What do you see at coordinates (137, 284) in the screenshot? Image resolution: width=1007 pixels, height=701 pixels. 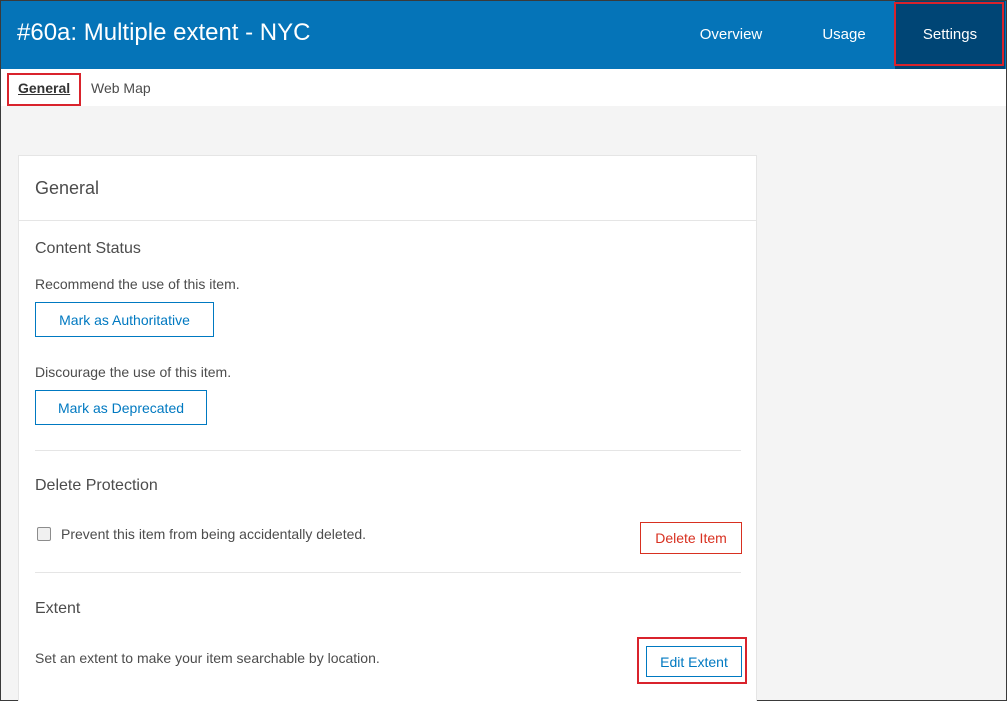 I see `recommend-text: Recommend the use of this item.` at bounding box center [137, 284].